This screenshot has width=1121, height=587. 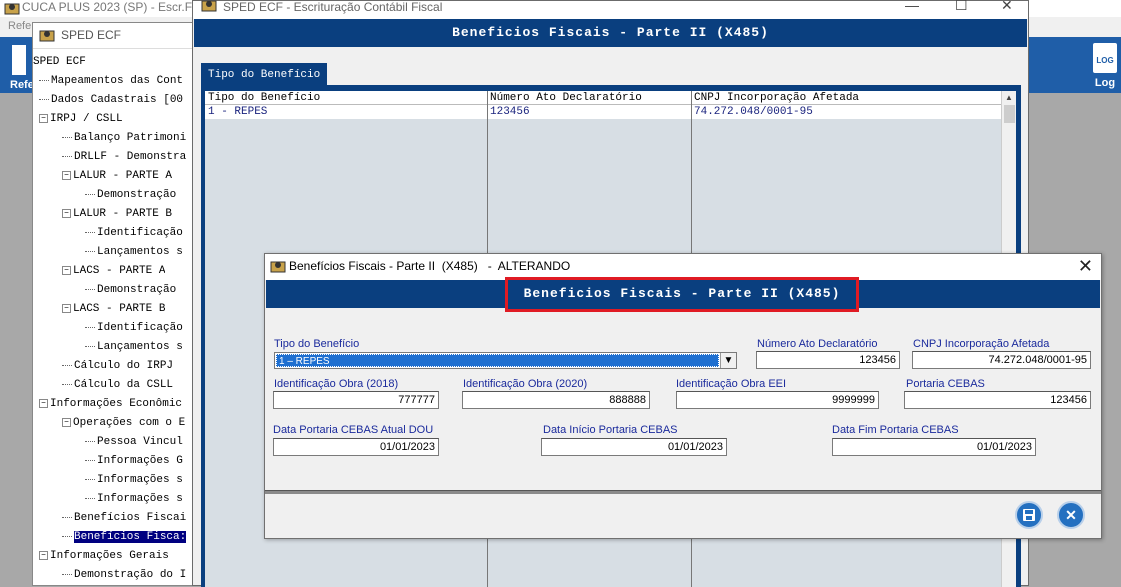 I want to click on tree-window-title: SPED ECF, so click(x=91, y=35).